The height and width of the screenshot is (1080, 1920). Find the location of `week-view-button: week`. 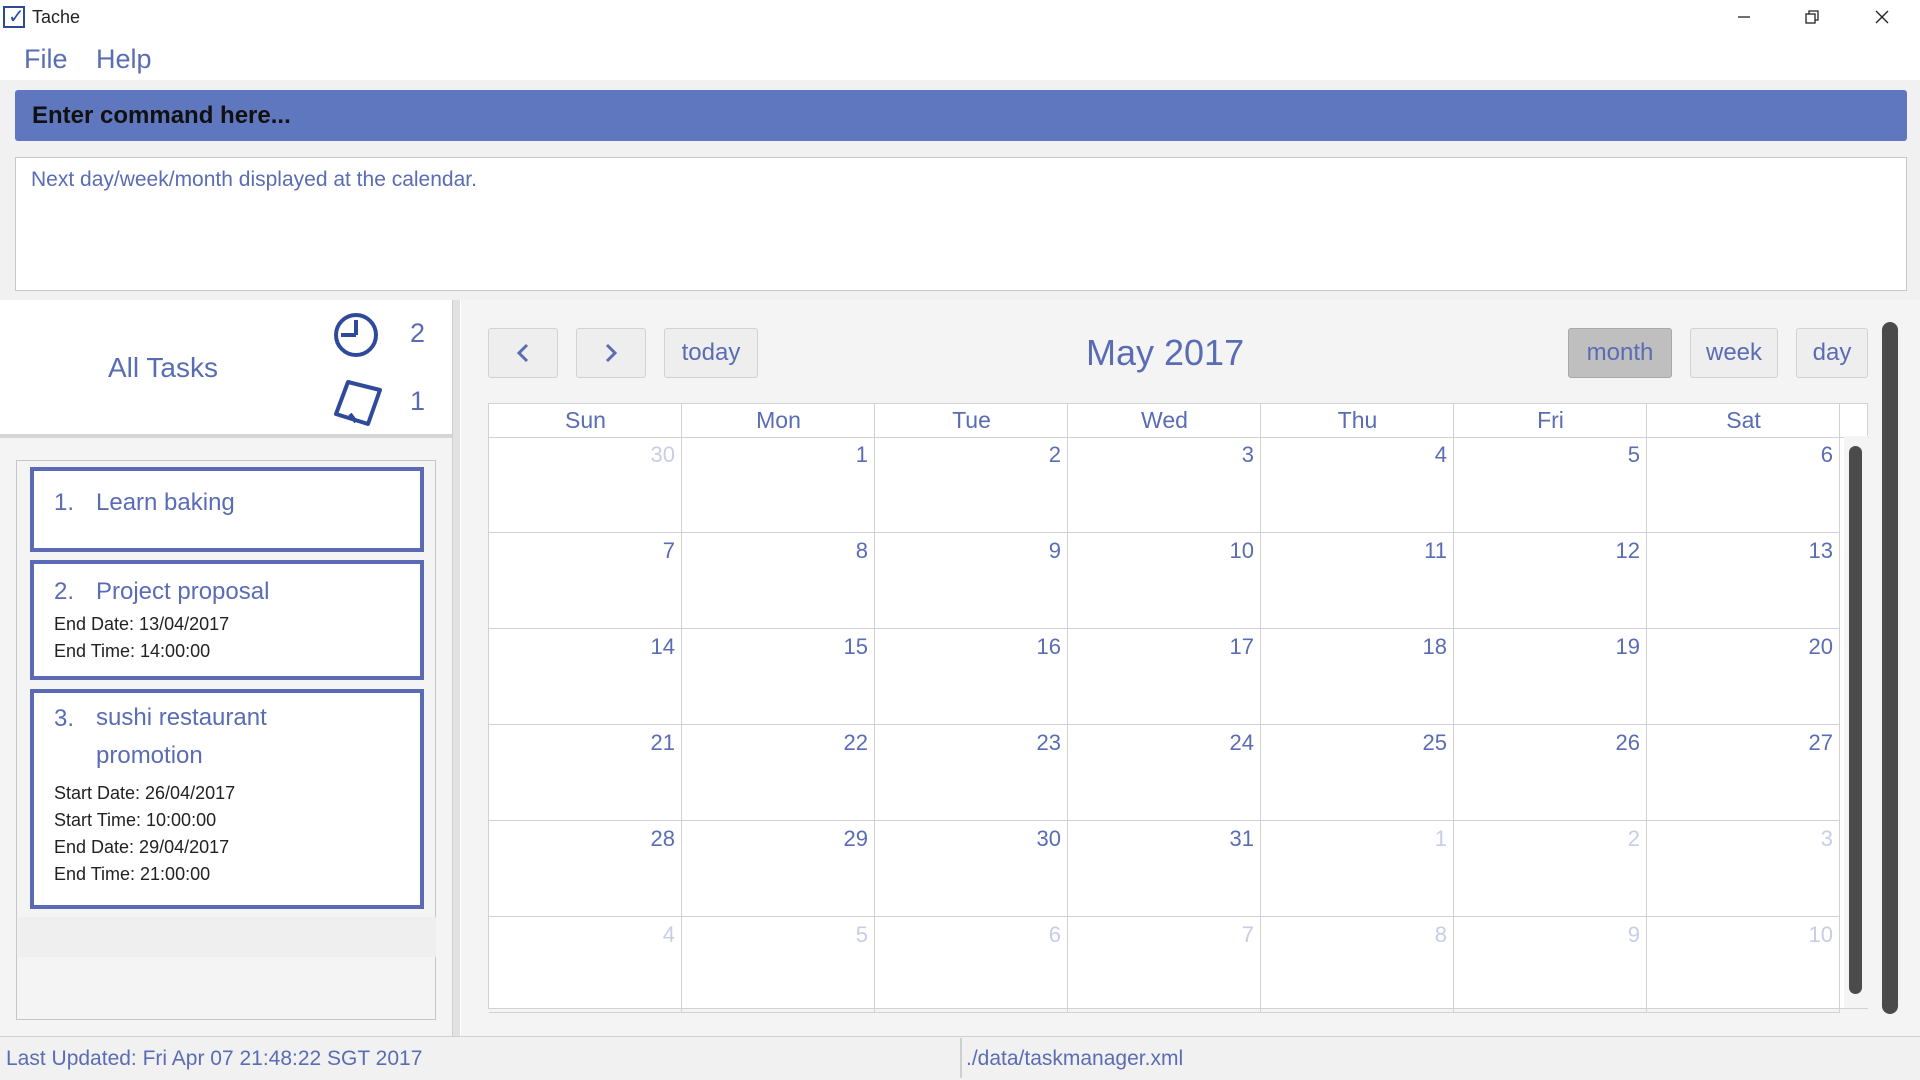

week-view-button: week is located at coordinates (1734, 353).